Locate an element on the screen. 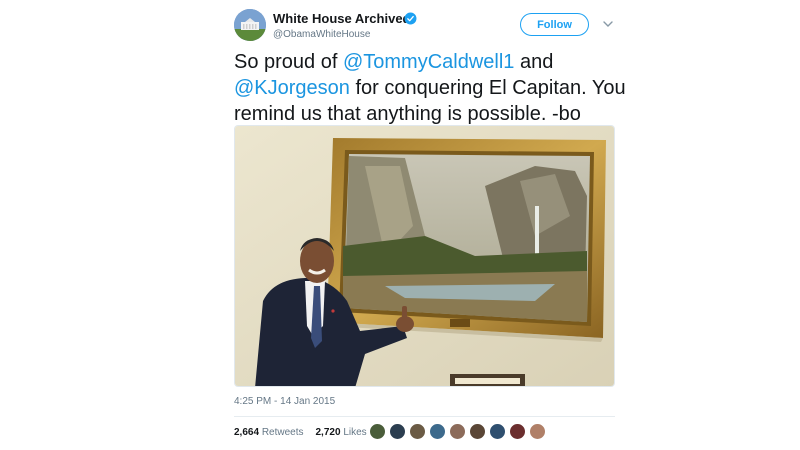 Image resolution: width=800 pixels, height=450 pixels. tweet-text-part: So proud of is located at coordinates (288, 62).